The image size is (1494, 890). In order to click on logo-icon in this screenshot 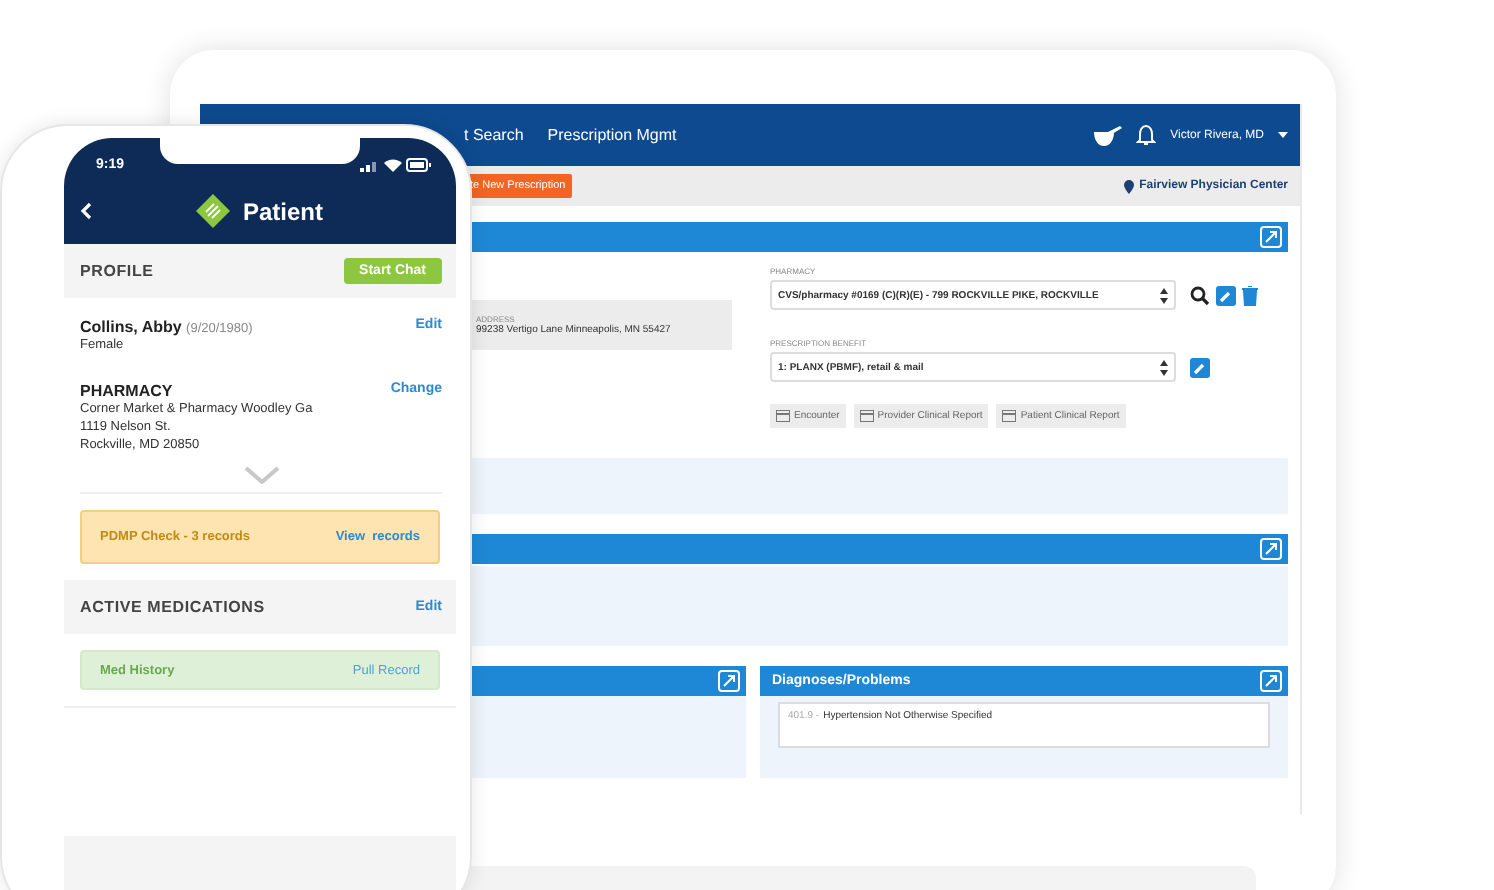, I will do `click(213, 211)`.